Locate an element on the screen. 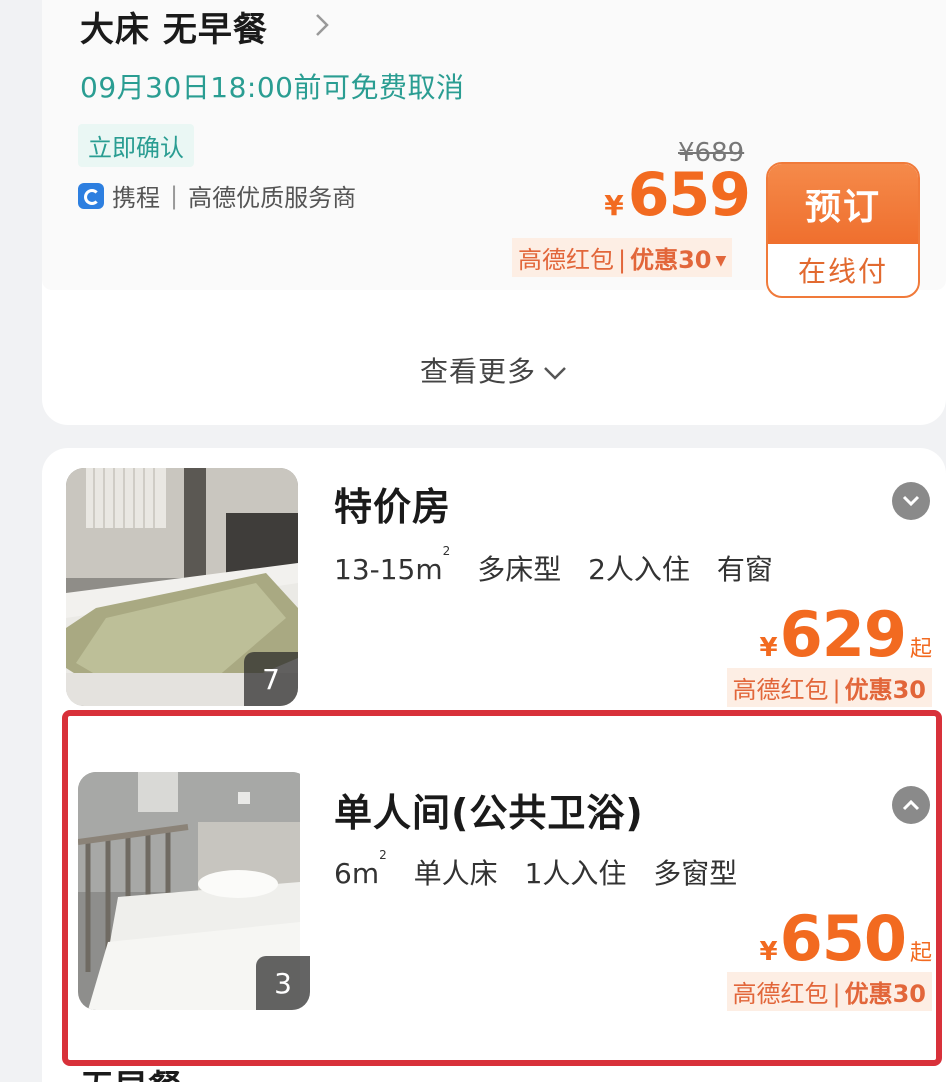  rate-price: ¥ 659 is located at coordinates (677, 195).